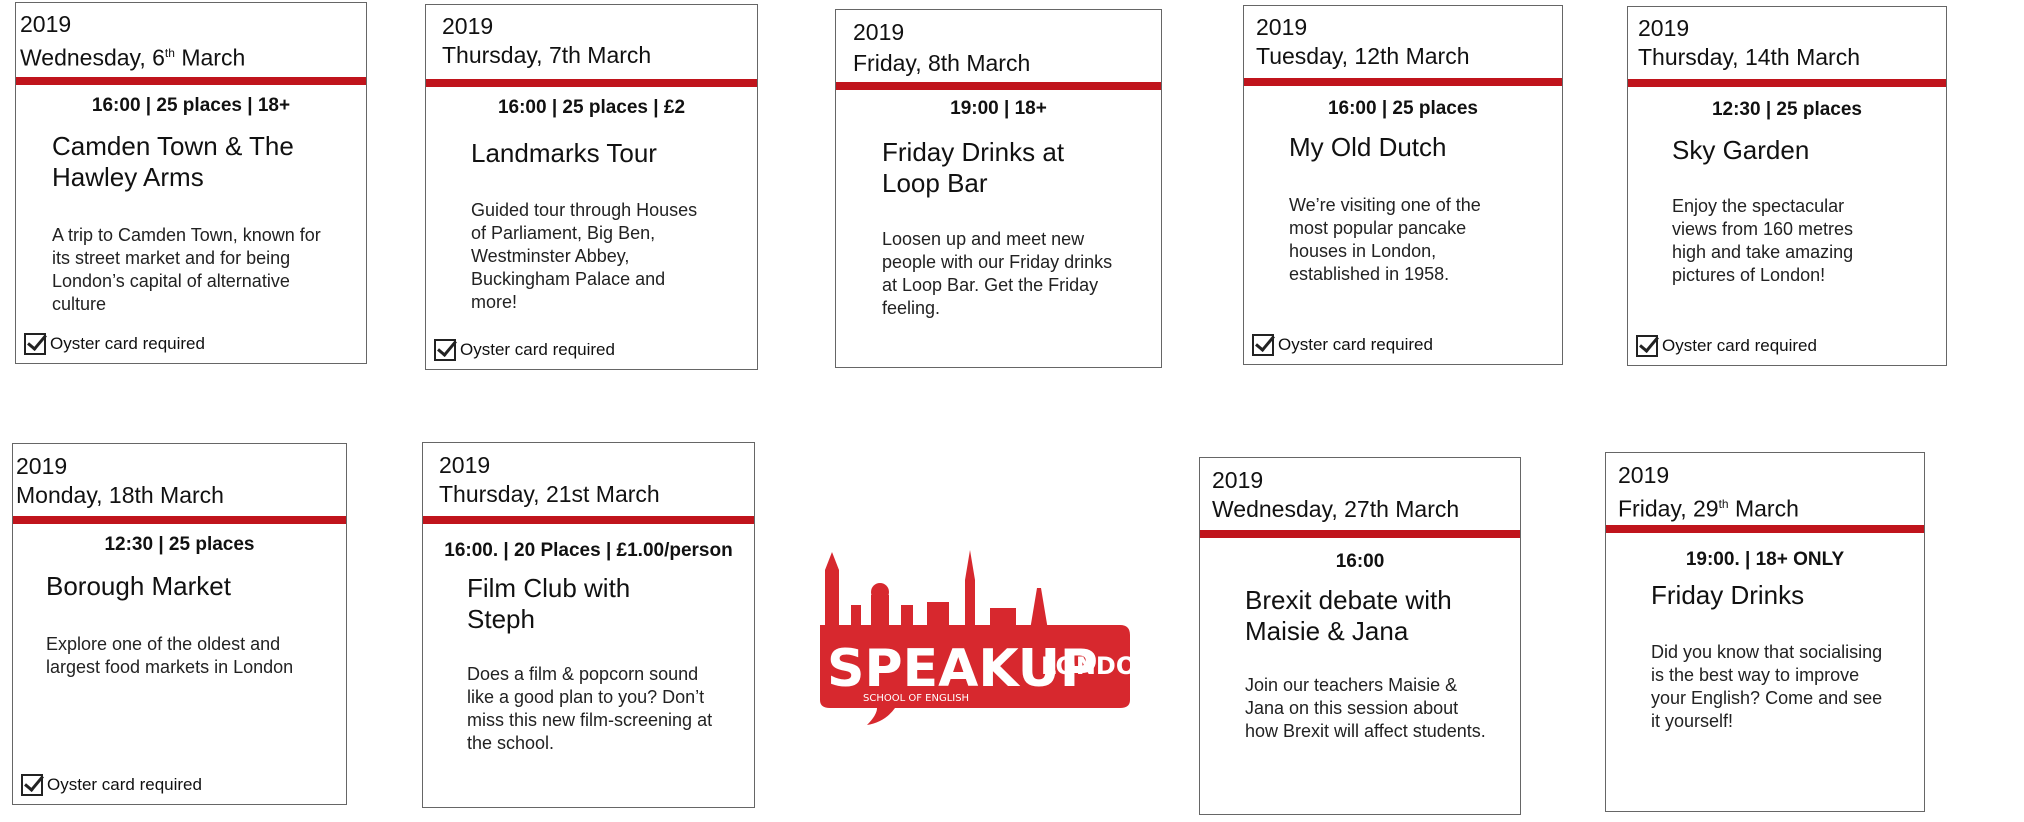  Describe the element at coordinates (549, 494) in the screenshot. I see `event-date: Thursday, 21st March` at that location.